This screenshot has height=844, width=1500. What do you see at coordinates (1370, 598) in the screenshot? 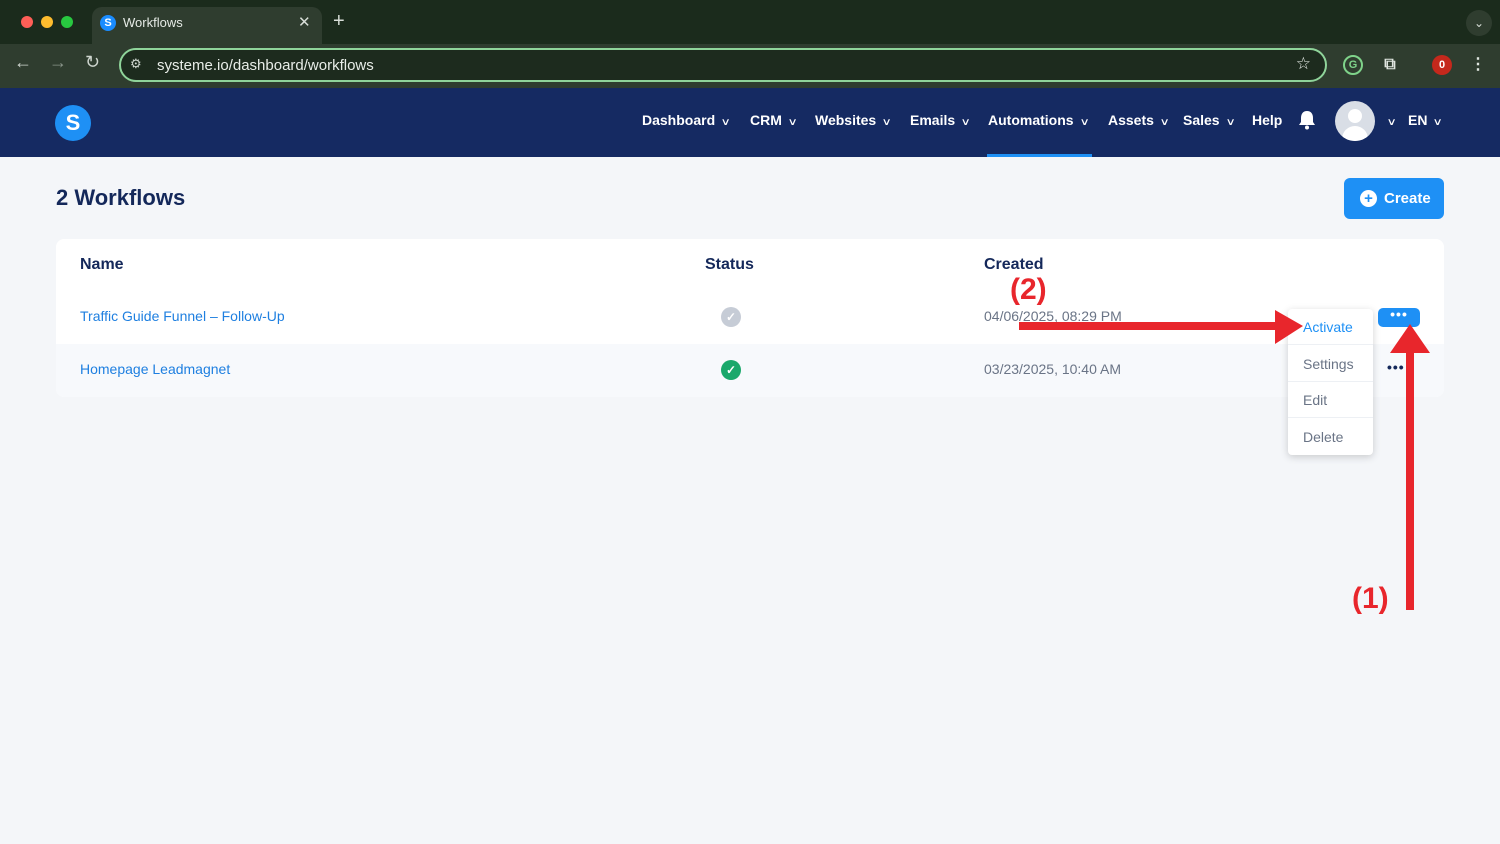
I see `annotation-step-1: (1)` at bounding box center [1370, 598].